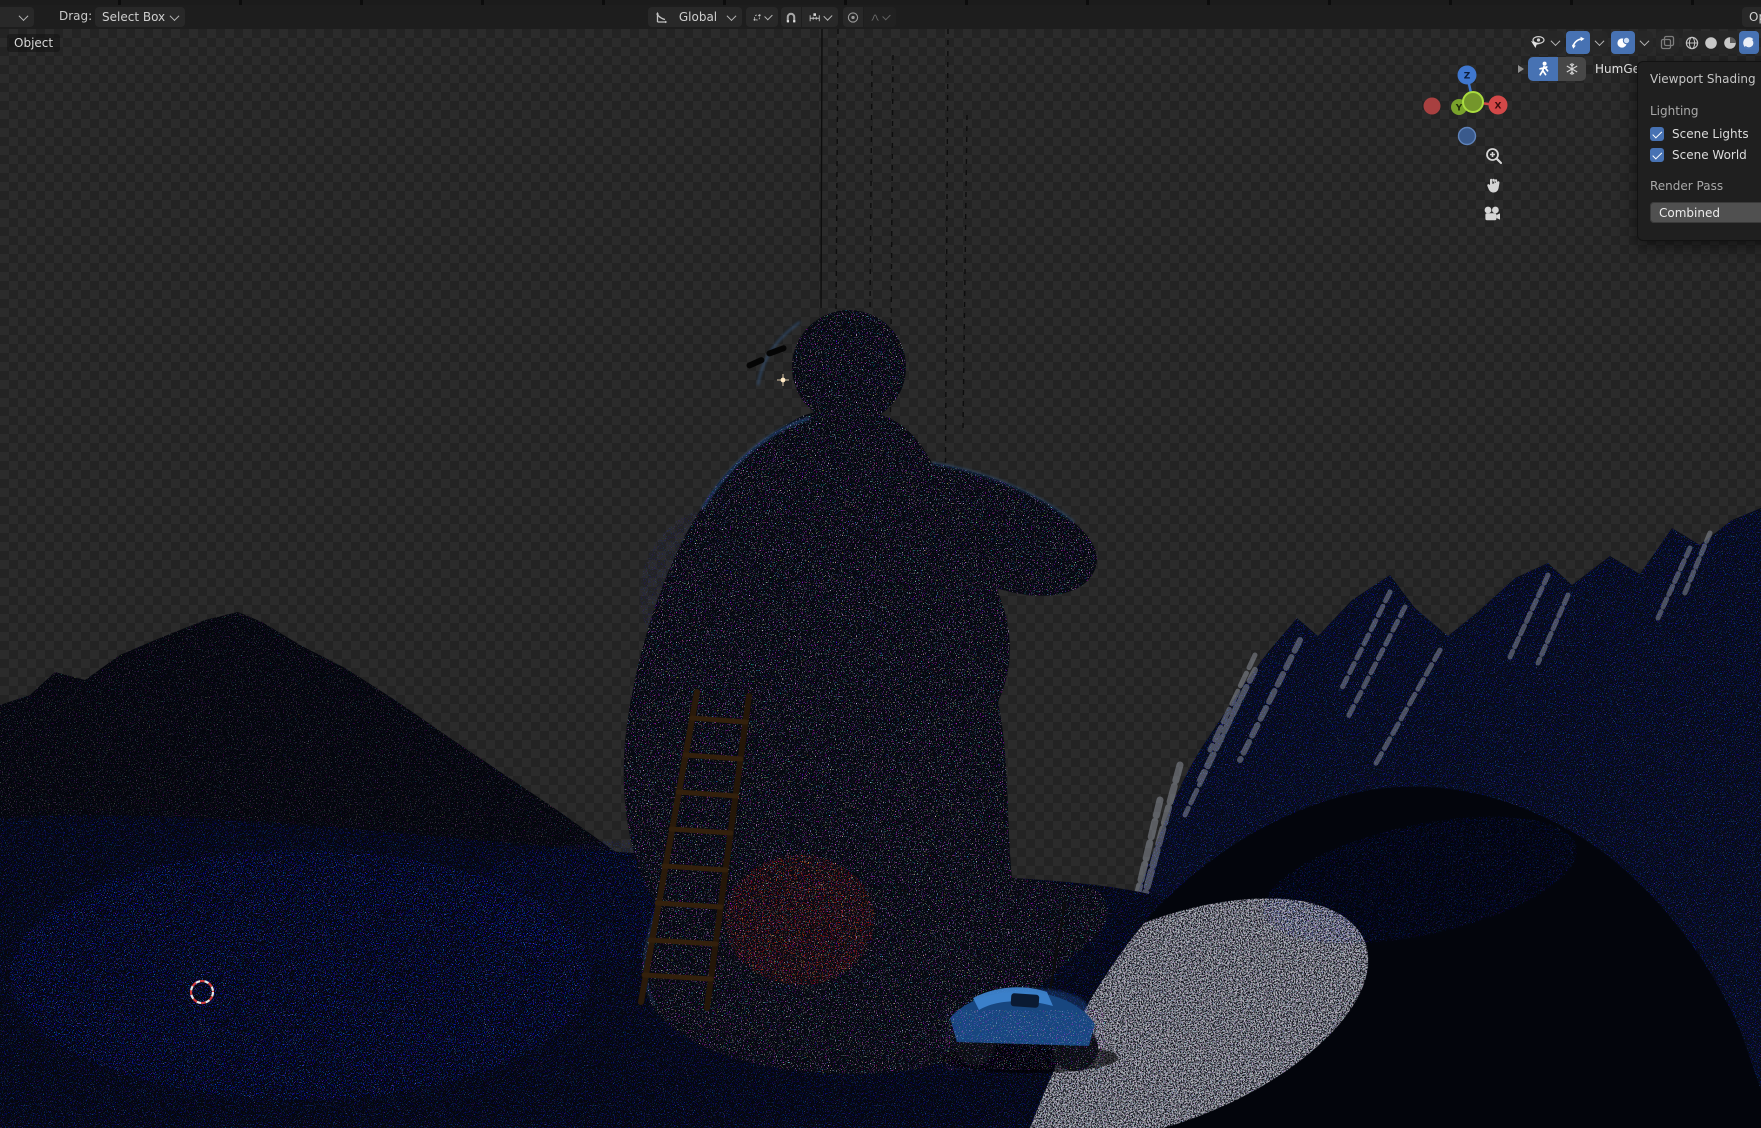 This screenshot has height=1128, width=1761. I want to click on gizmos-toggle, so click(1578, 42).